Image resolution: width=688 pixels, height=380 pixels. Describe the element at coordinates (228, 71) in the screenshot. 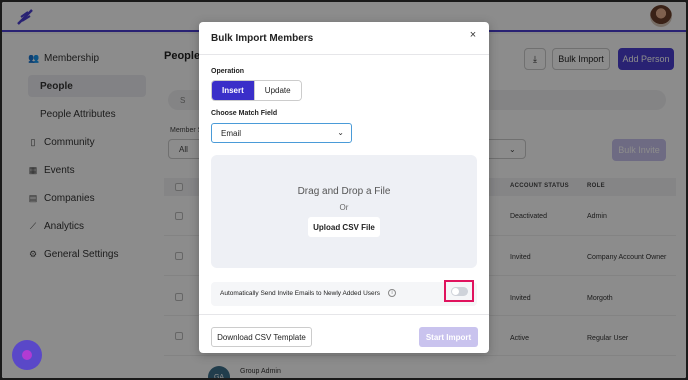

I see `operation-label: Operation` at that location.